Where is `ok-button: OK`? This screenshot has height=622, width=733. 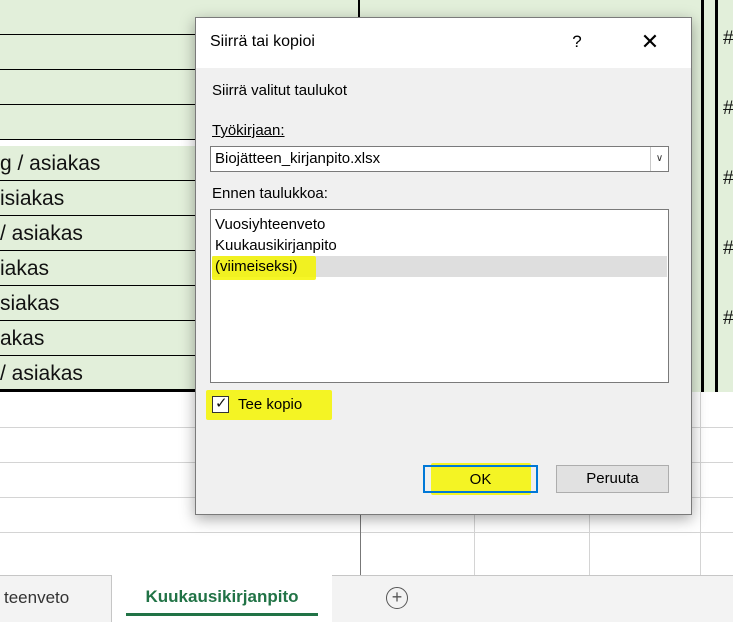
ok-button: OK is located at coordinates (480, 479).